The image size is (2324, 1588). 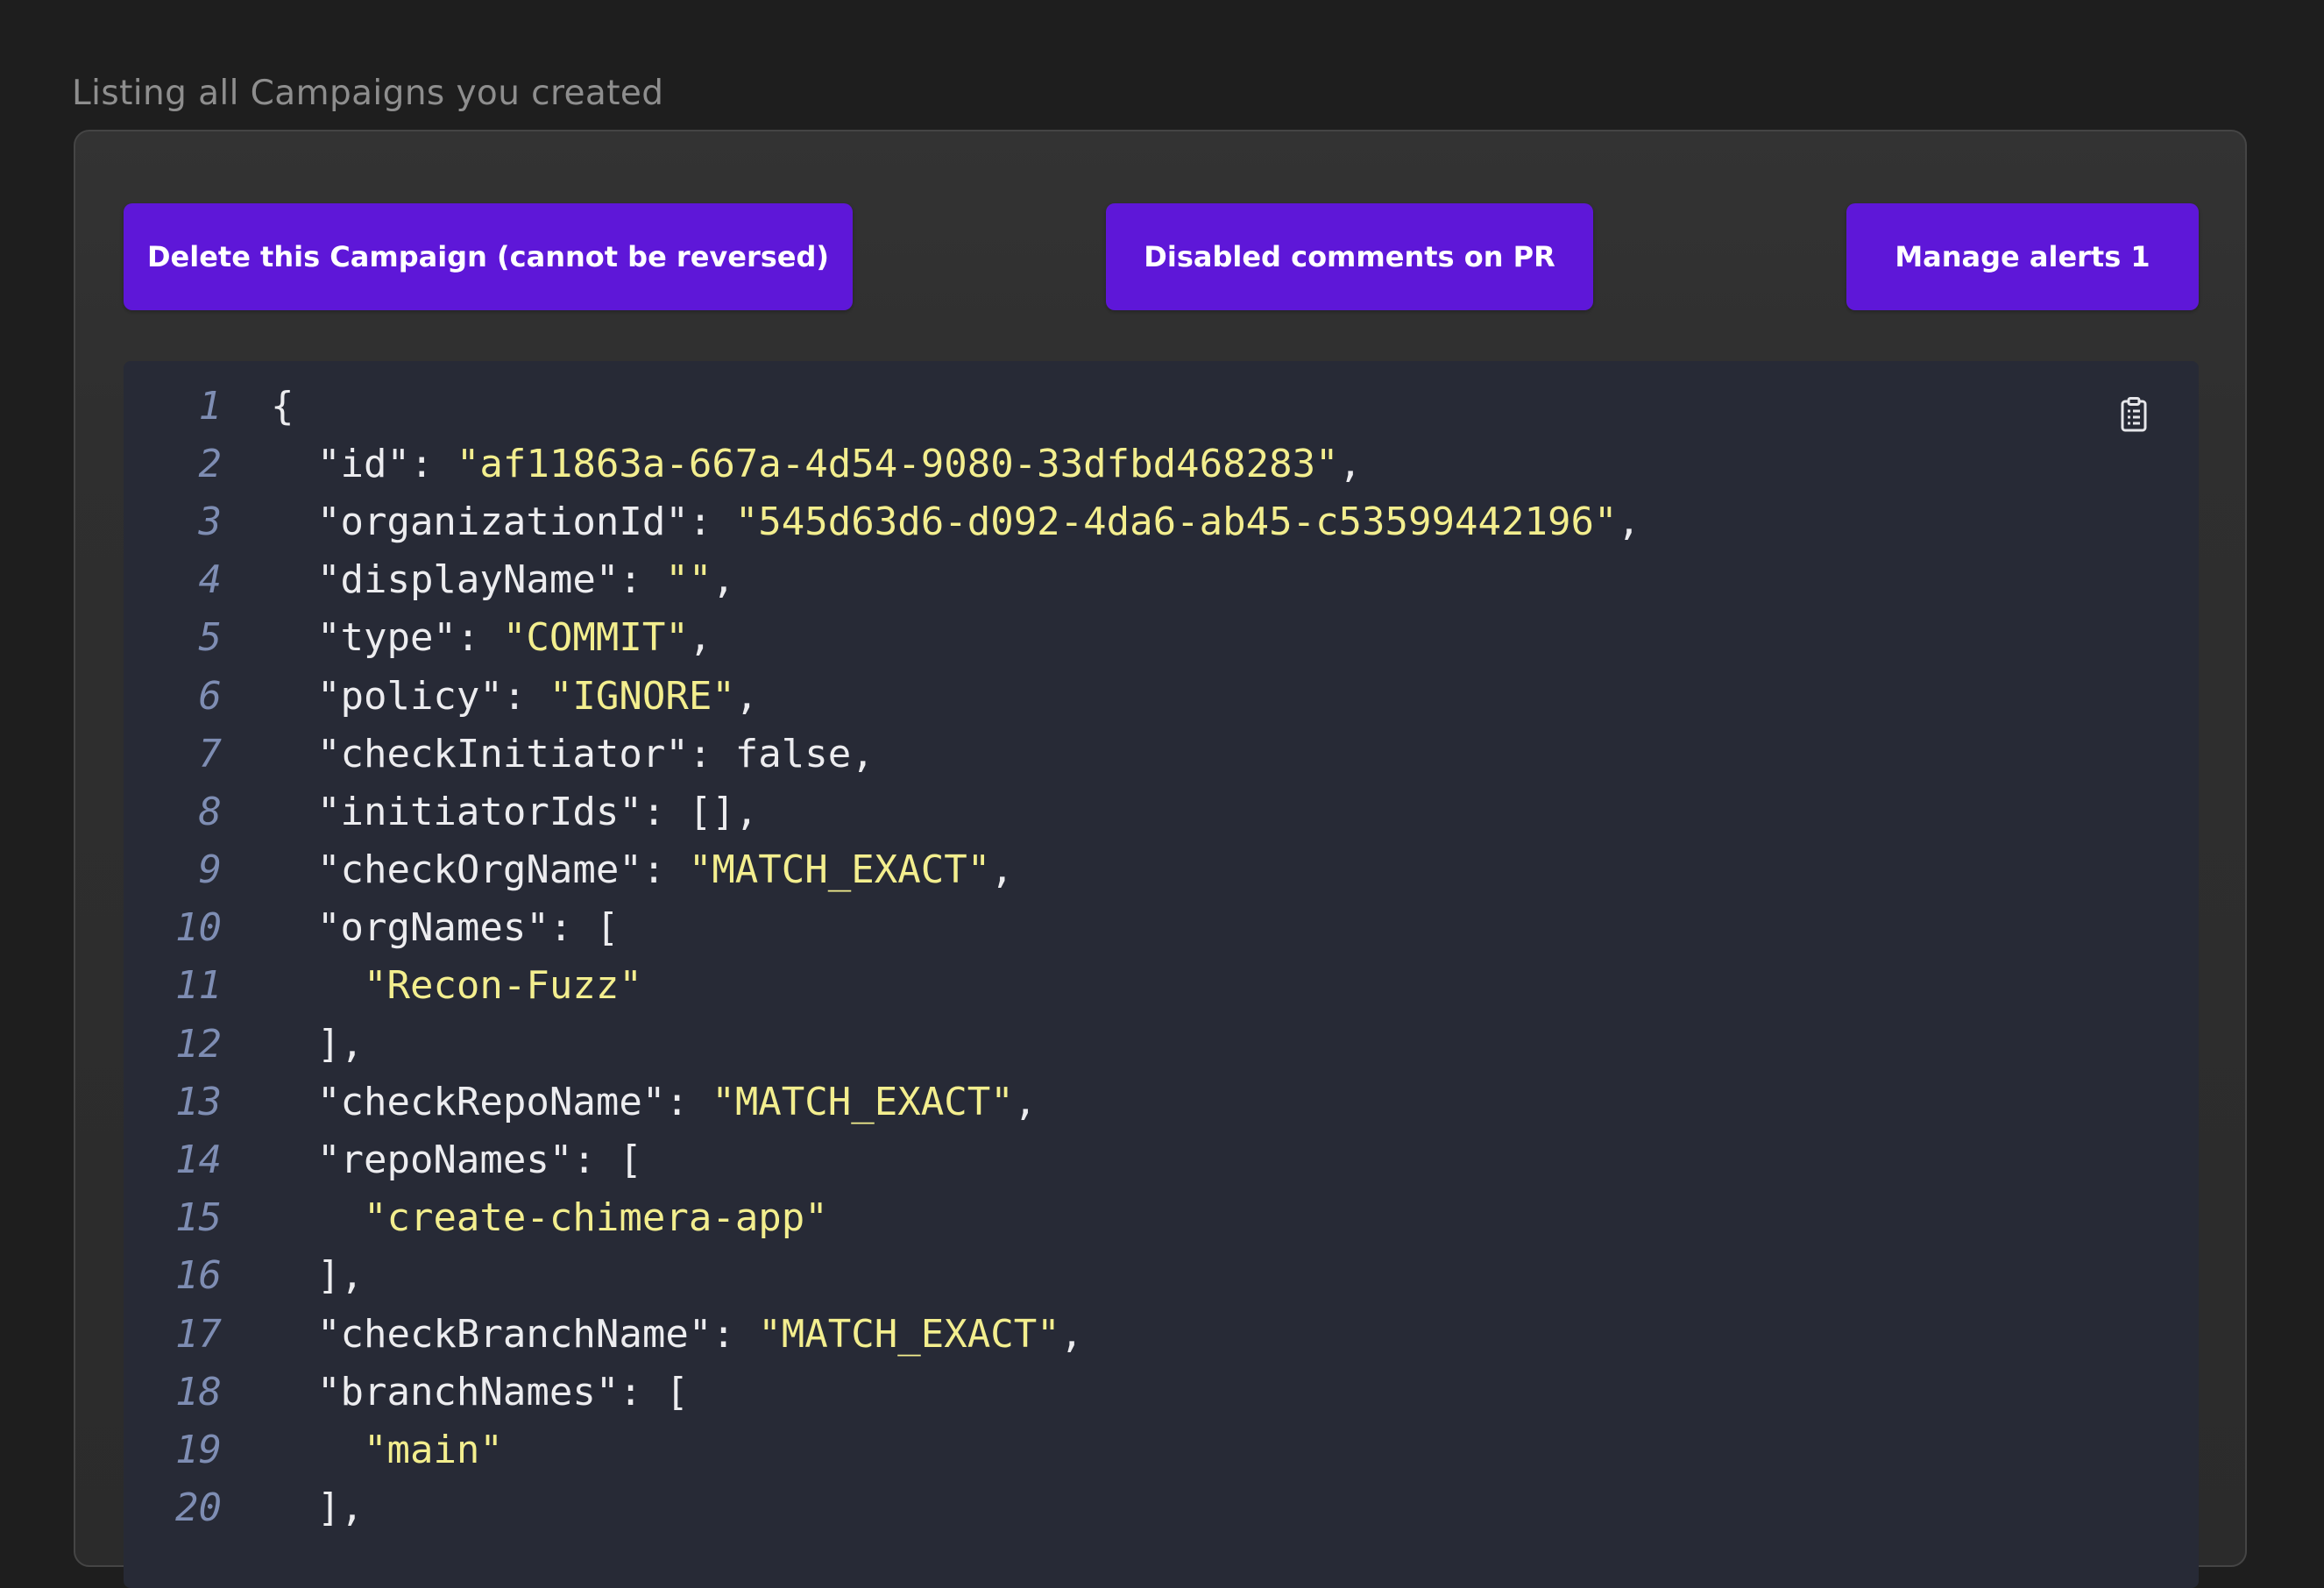 What do you see at coordinates (445, 928) in the screenshot?
I see `code-token: "orgNames": [` at bounding box center [445, 928].